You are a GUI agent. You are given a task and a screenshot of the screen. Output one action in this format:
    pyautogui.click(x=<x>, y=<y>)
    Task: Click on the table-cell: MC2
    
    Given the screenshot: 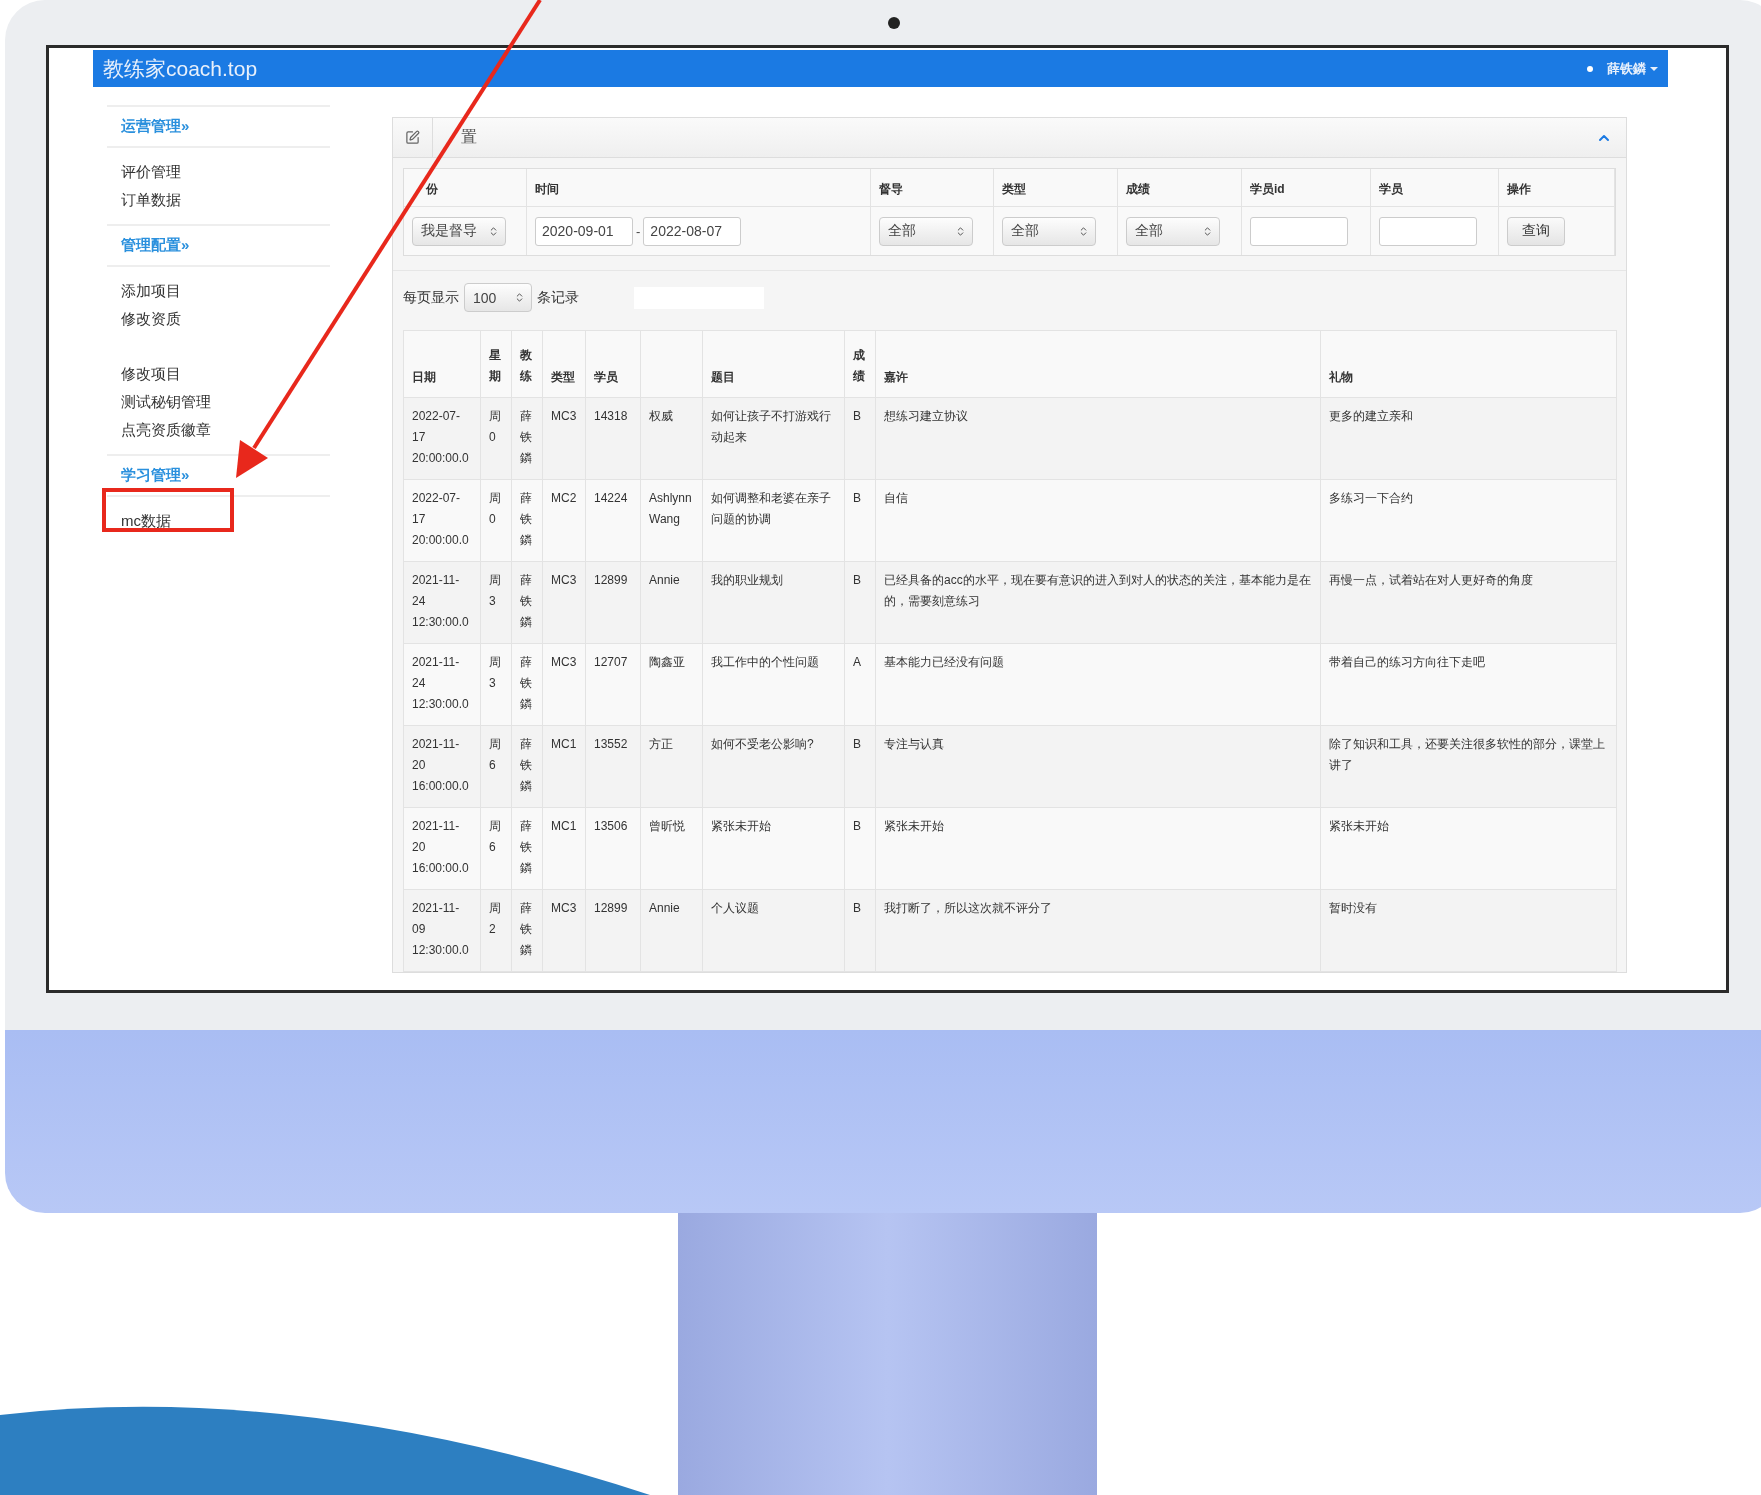 What is the action you would take?
    pyautogui.click(x=564, y=520)
    